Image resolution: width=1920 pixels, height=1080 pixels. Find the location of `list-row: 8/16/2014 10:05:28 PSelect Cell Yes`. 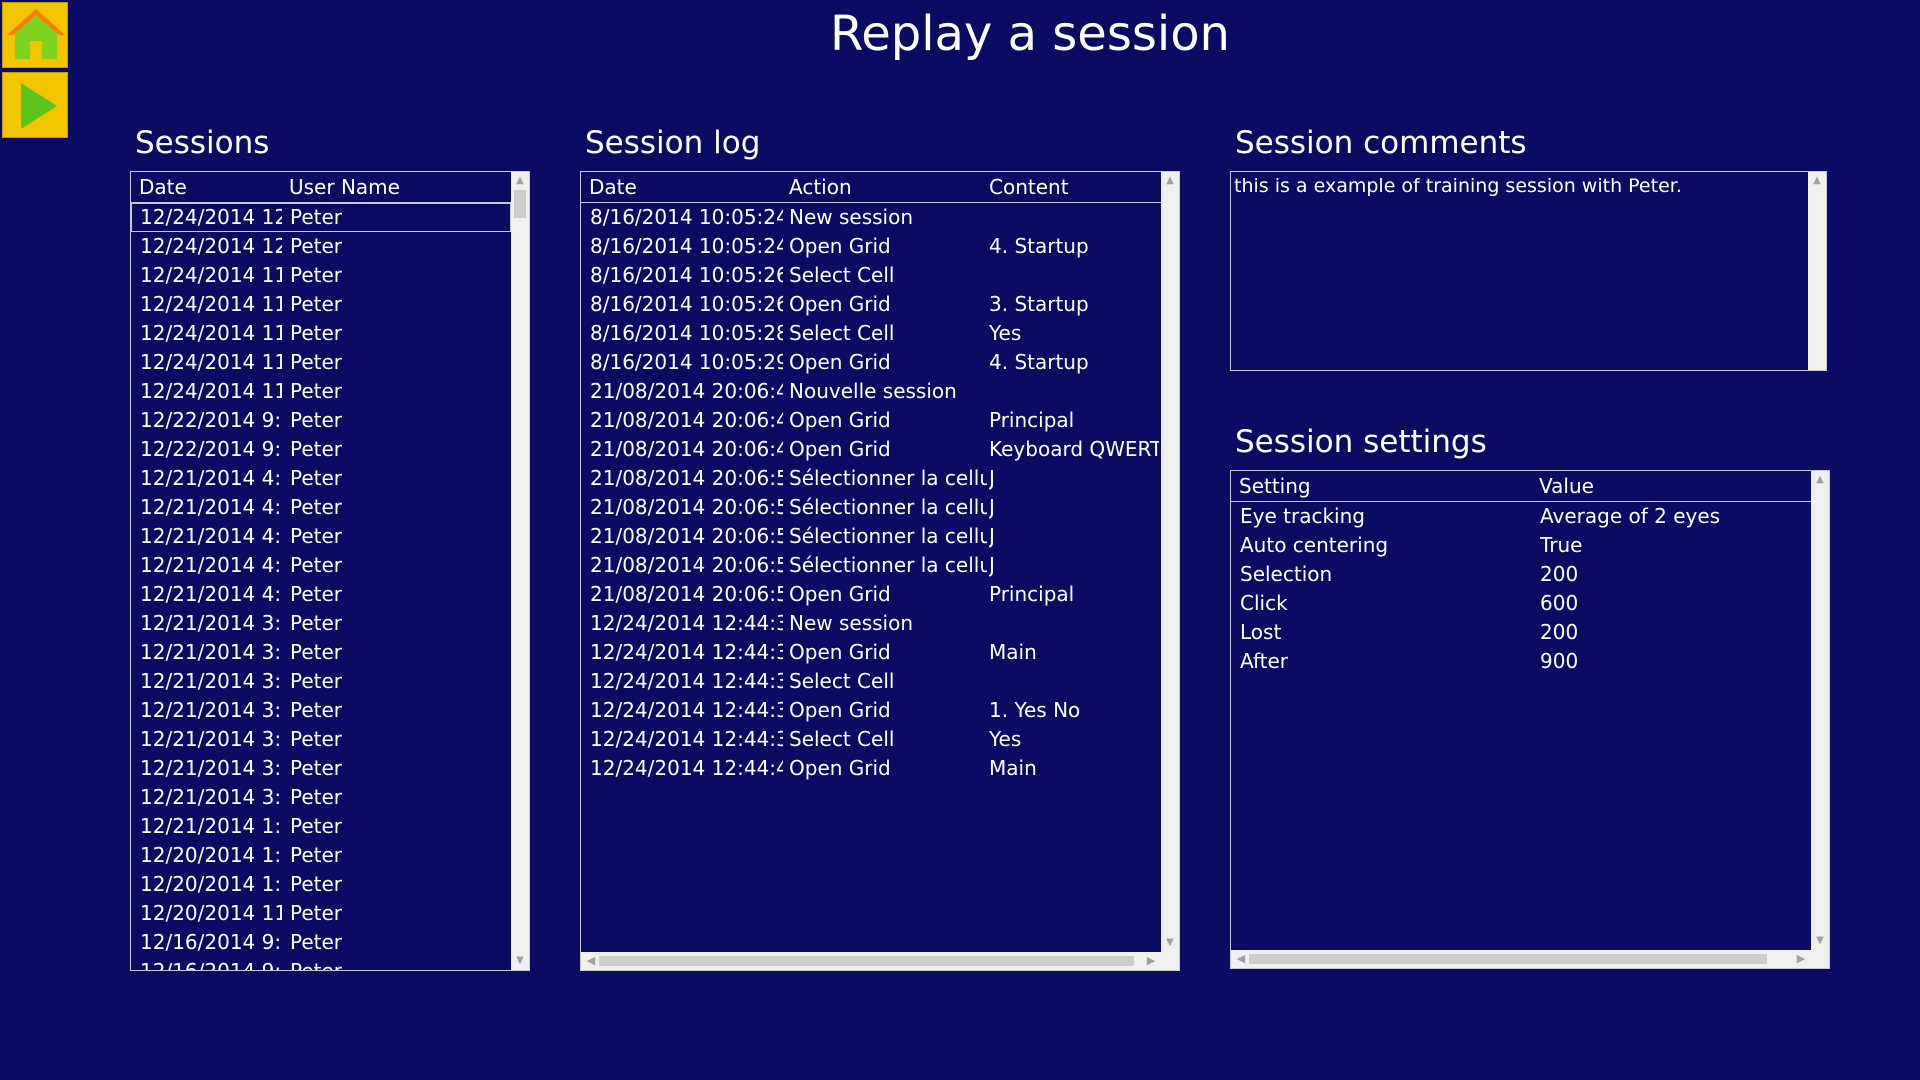

list-row: 8/16/2014 10:05:28 PSelect Cell Yes is located at coordinates (871, 333).